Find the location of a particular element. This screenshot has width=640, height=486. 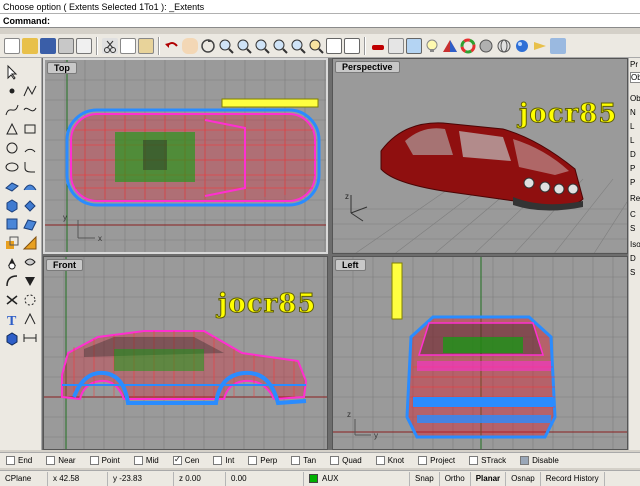

viewport-label-front: Front is located at coordinates (64, 265).